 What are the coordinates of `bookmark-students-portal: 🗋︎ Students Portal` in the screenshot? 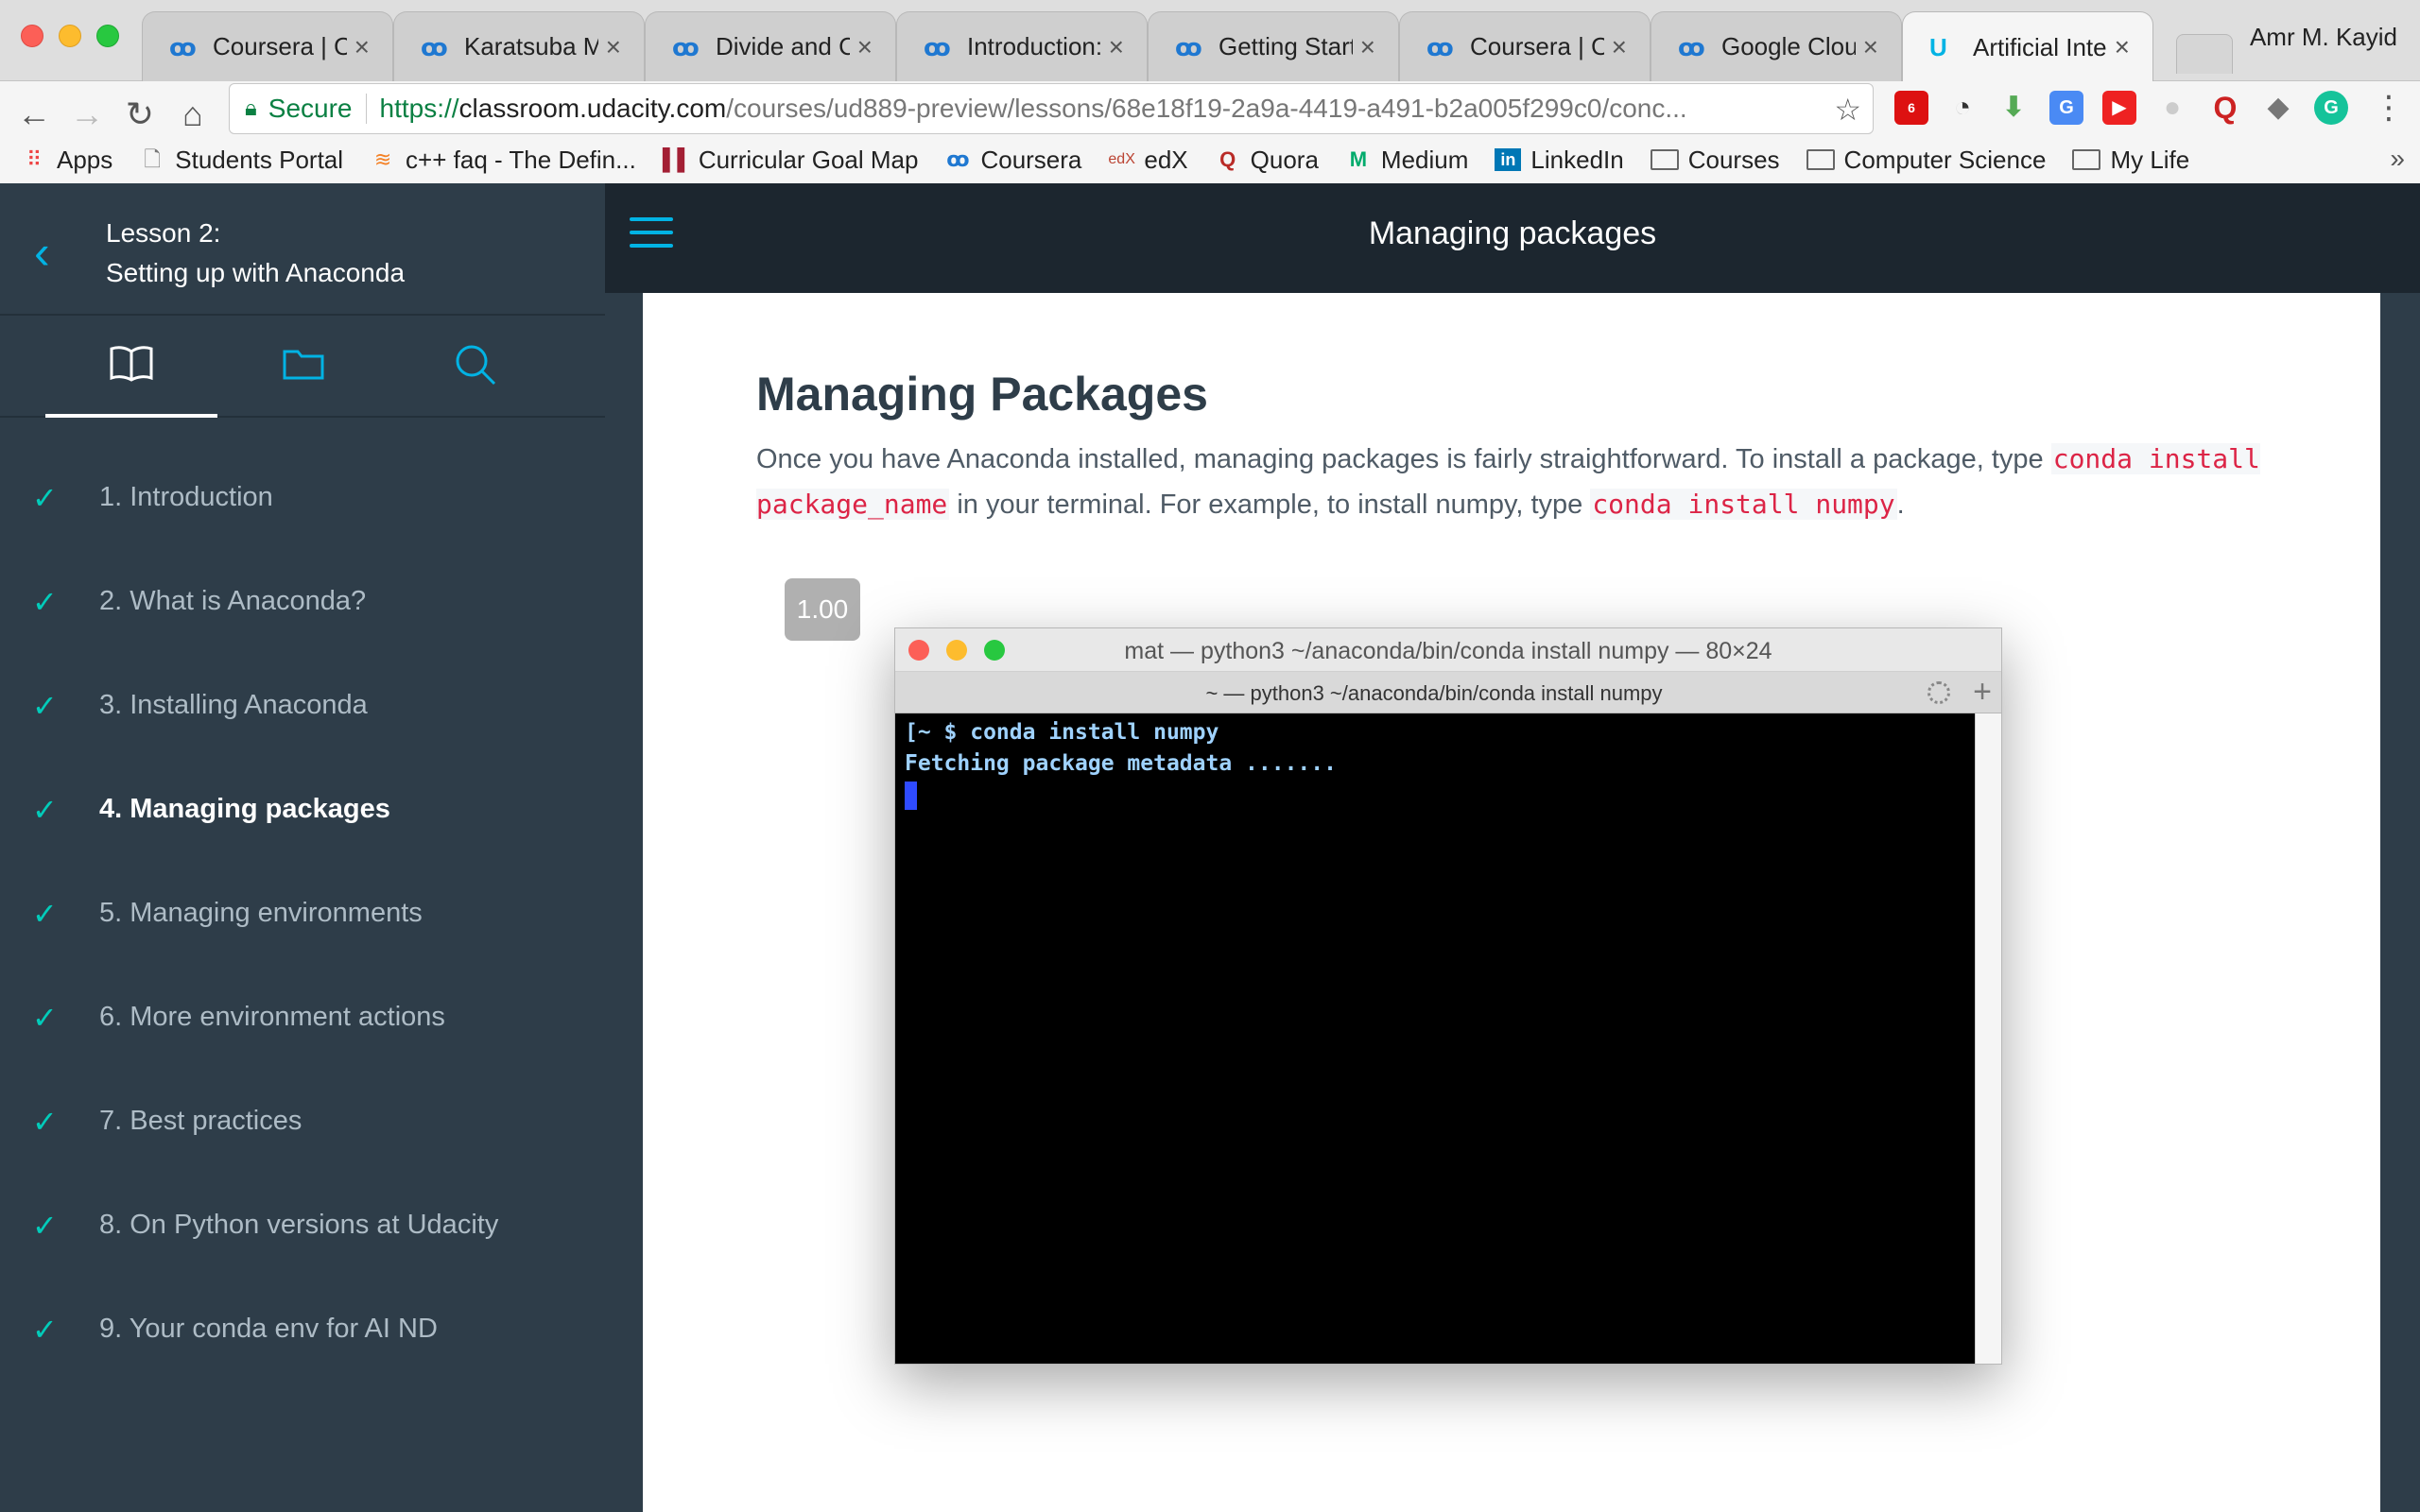 It's located at (241, 160).